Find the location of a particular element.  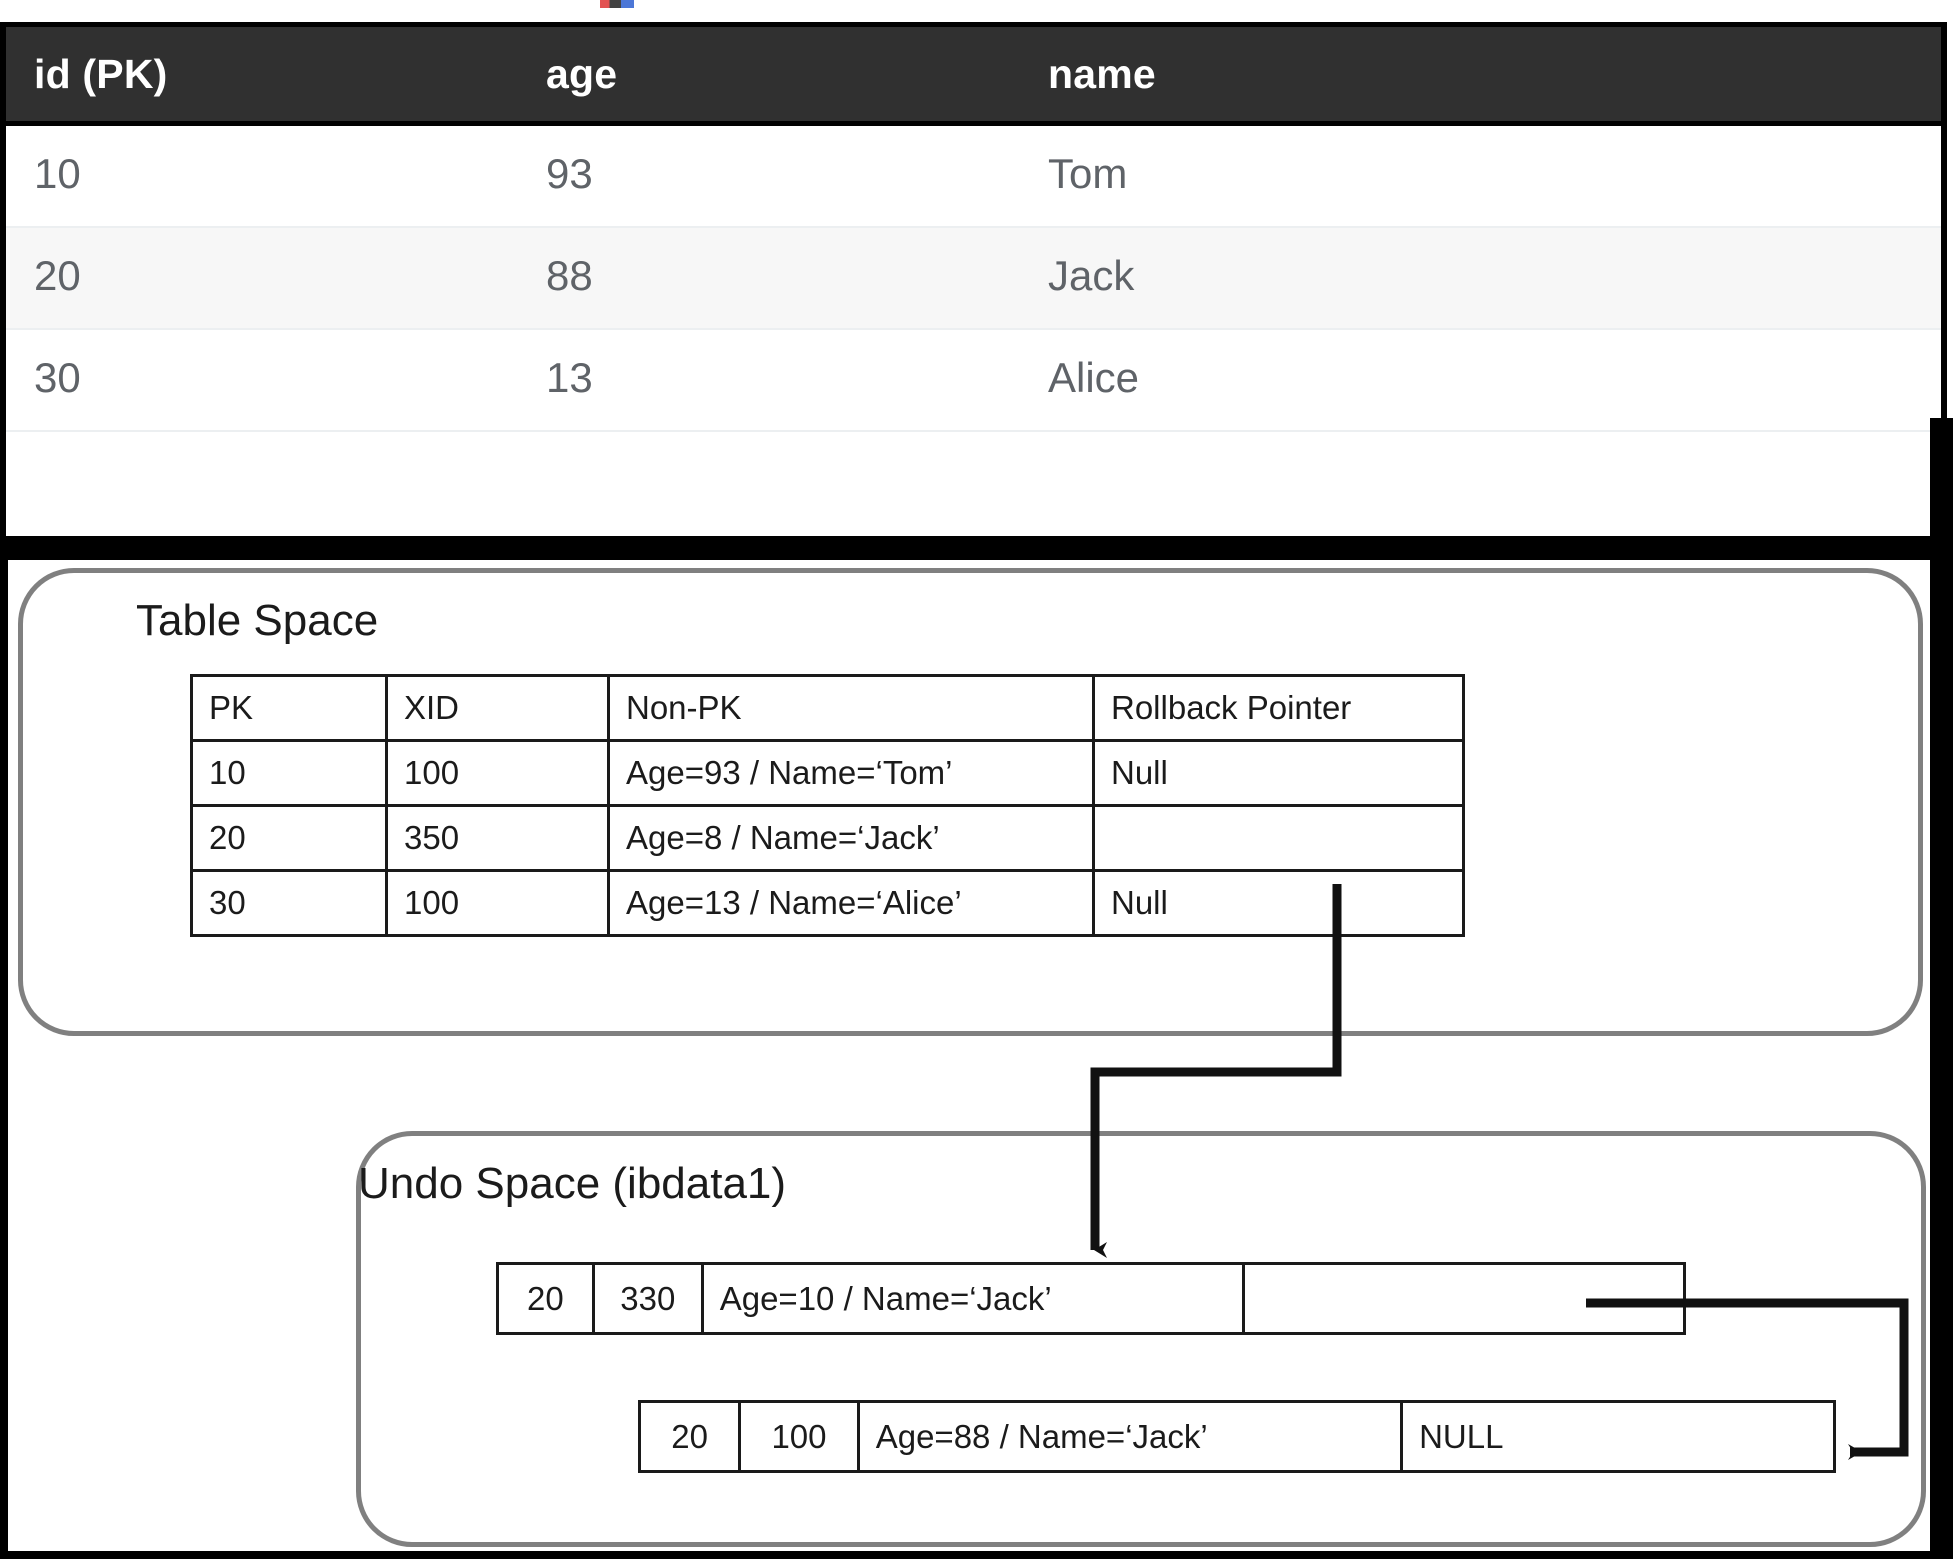

ts-cell-xid: 350 is located at coordinates (497, 838).